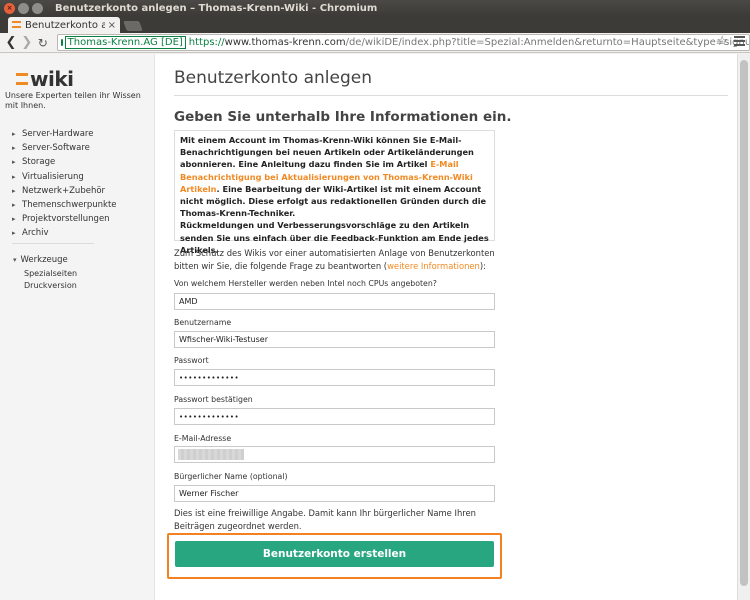 This screenshot has height=600, width=750. Describe the element at coordinates (52, 79) in the screenshot. I see `logo-text: wiki` at that location.